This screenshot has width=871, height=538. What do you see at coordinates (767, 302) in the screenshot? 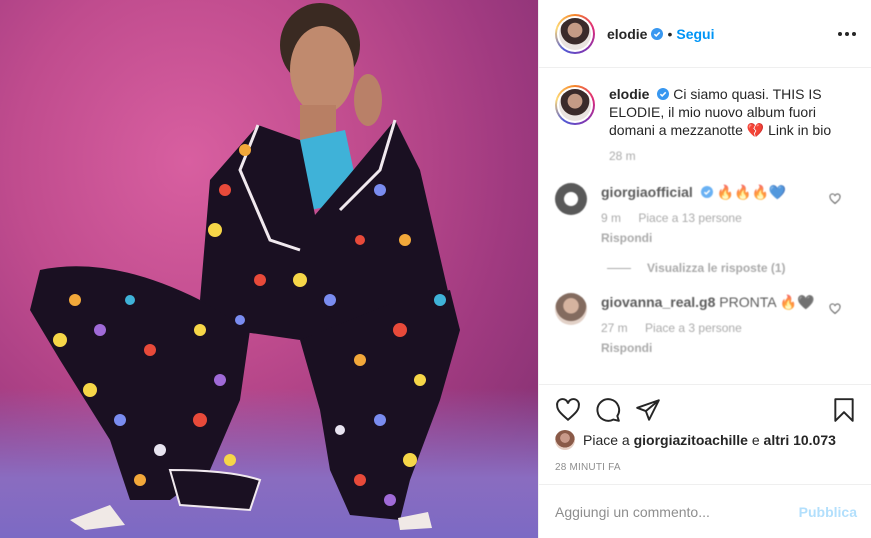
I see `comment-text: PRONTA 🔥🖤` at bounding box center [767, 302].